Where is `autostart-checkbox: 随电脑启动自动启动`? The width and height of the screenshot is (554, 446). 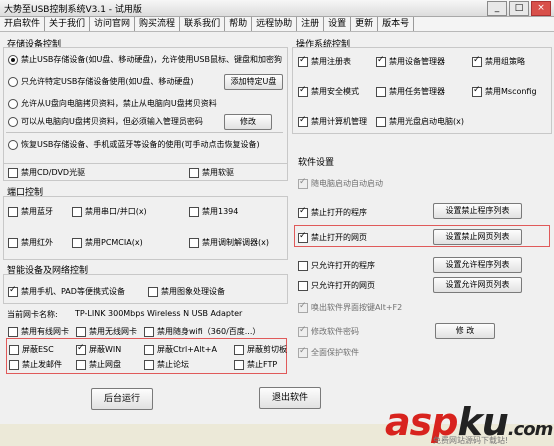
autostart-checkbox: 随电脑启动自动启动 is located at coordinates (340, 183).